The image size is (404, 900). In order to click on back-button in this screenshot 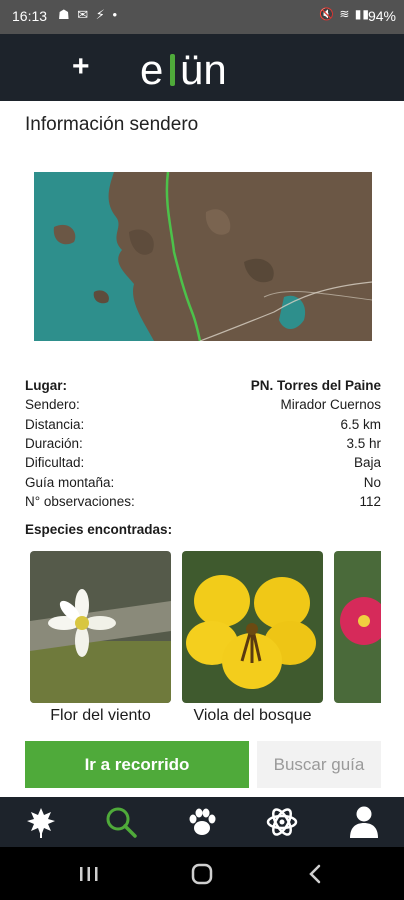, I will do `click(315, 874)`.